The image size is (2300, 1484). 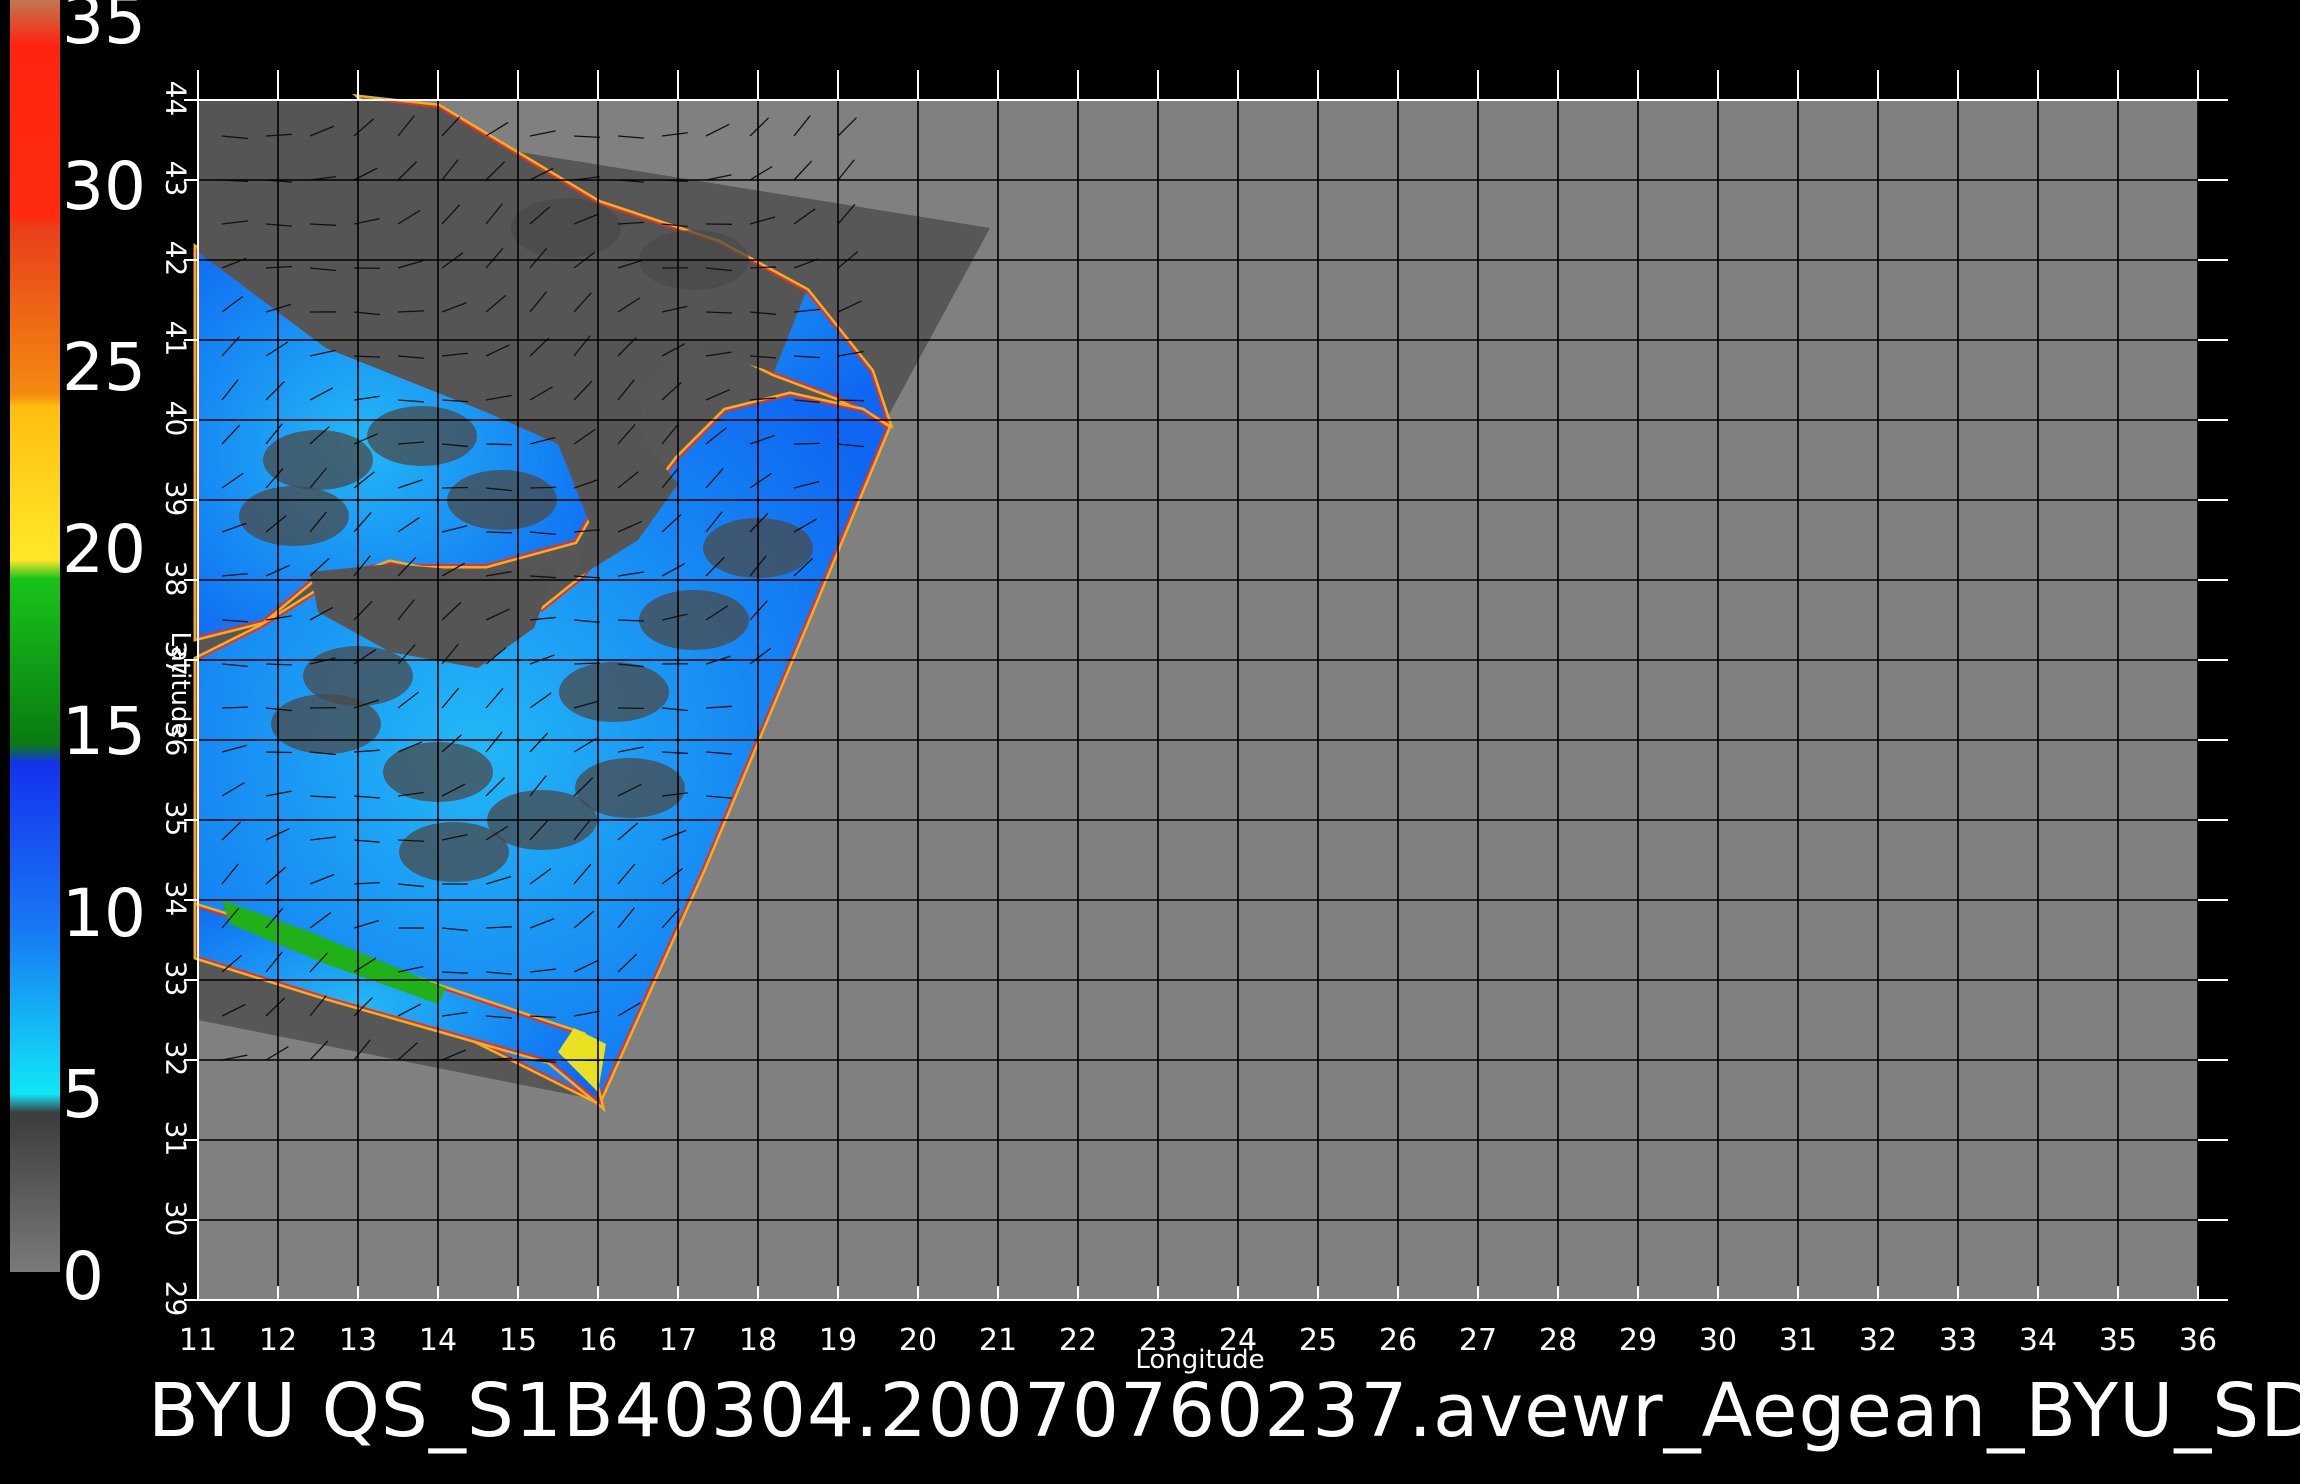 What do you see at coordinates (358, 1340) in the screenshot?
I see `lon-tick-label: 13` at bounding box center [358, 1340].